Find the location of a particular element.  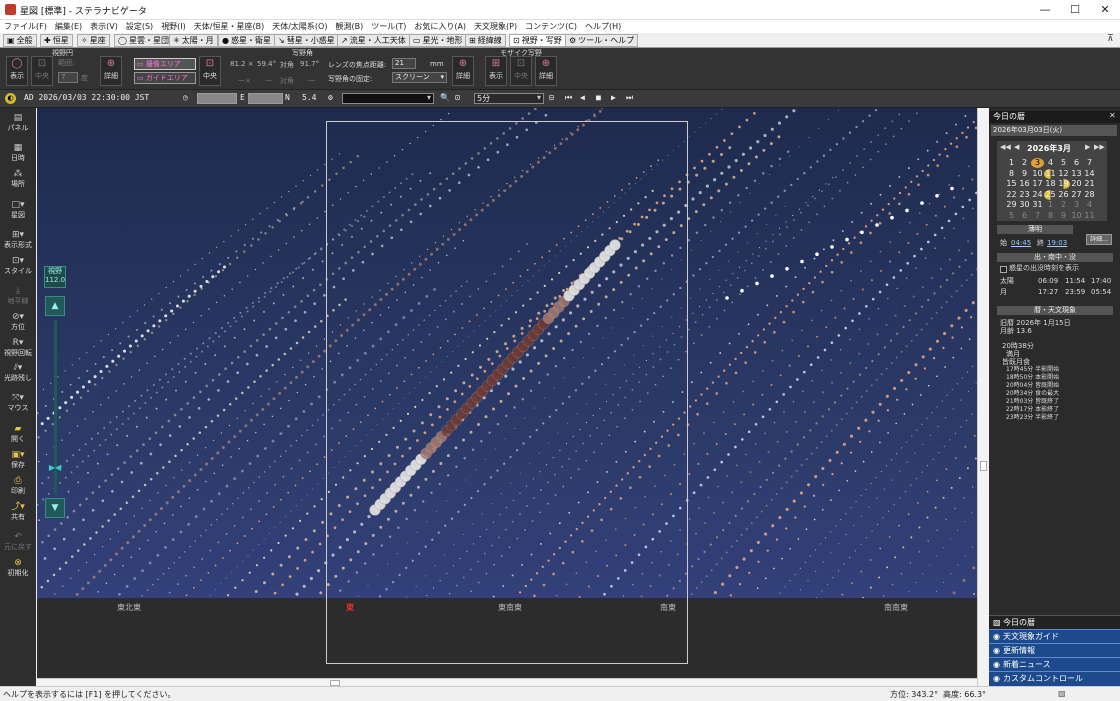

menu-view: 表示(V) is located at coordinates (104, 26).